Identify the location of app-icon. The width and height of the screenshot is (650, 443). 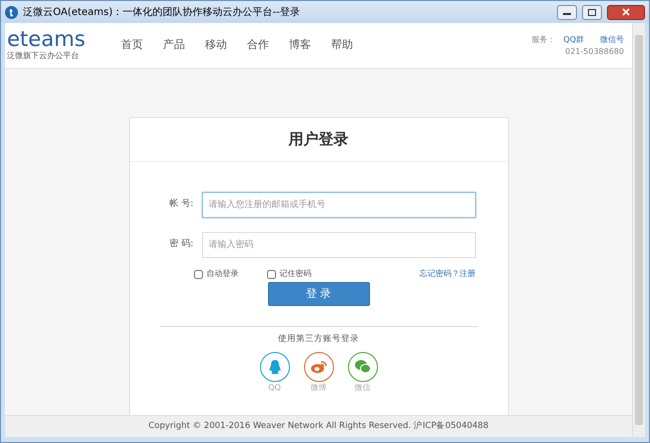
(11, 12).